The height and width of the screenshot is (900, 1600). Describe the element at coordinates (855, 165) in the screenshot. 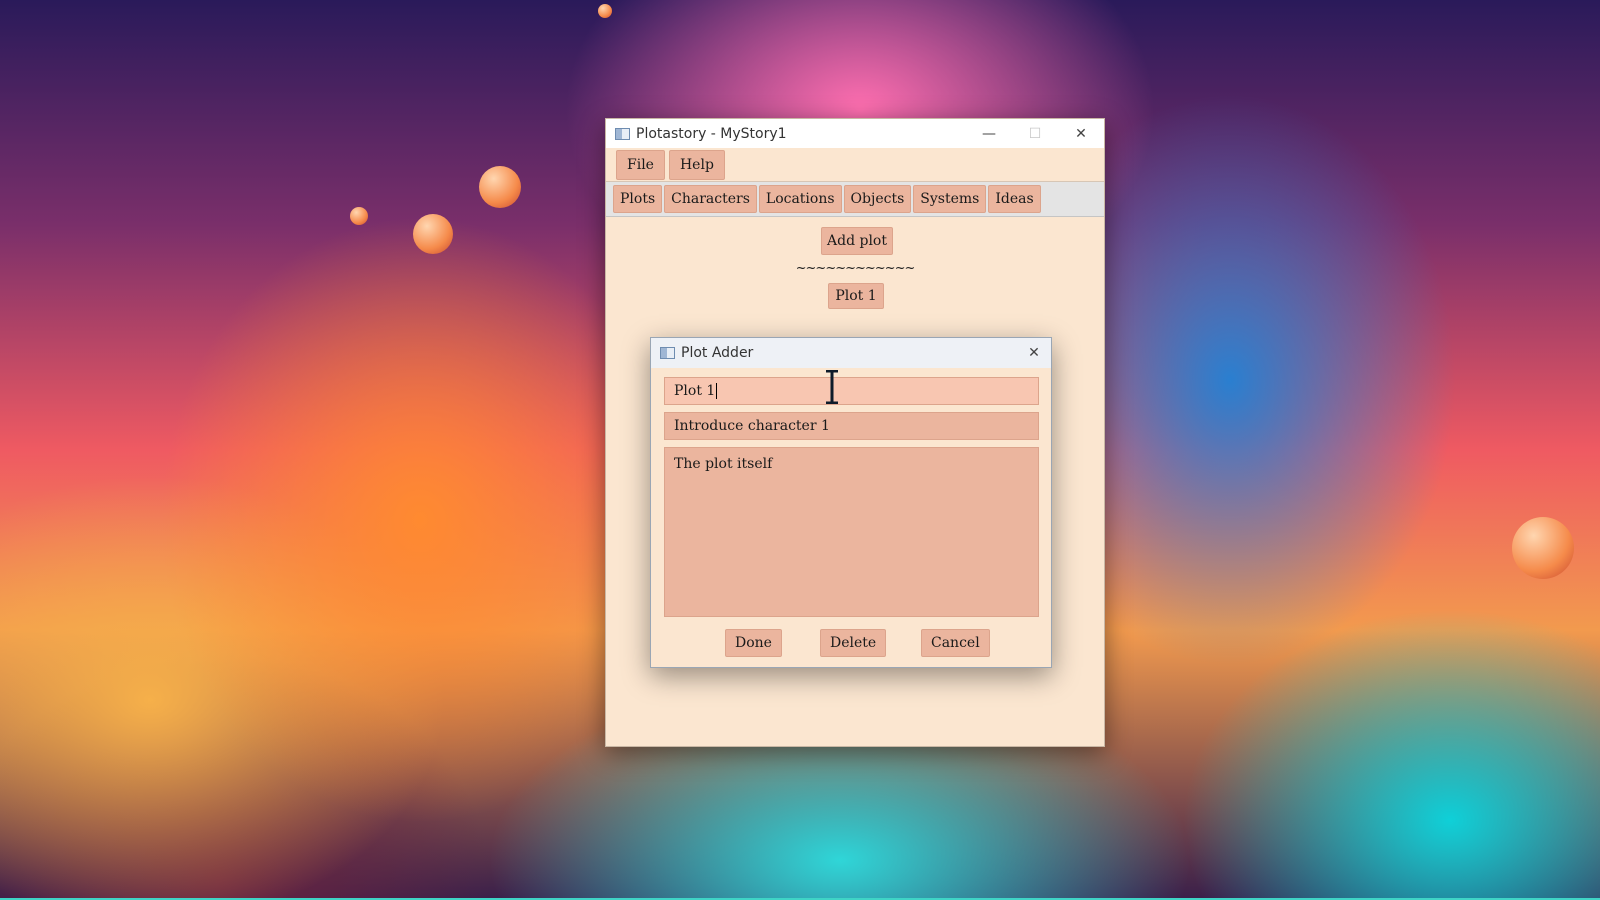

I see `menu-bar: File Help` at that location.